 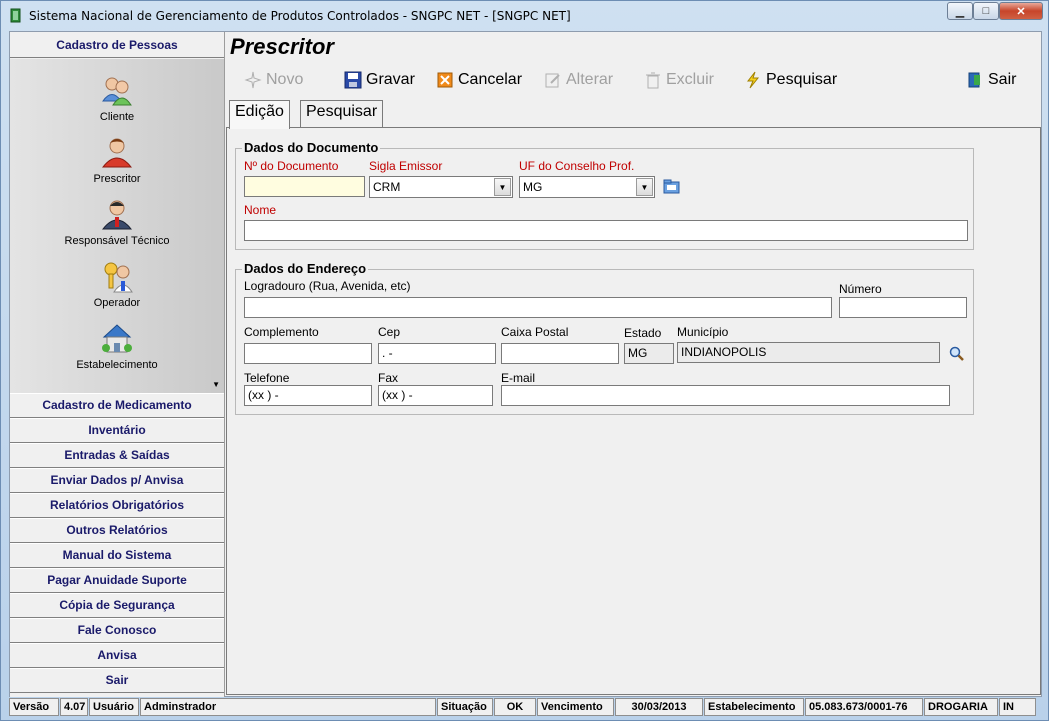 I want to click on status-versao-value: 4.07, so click(x=74, y=707).